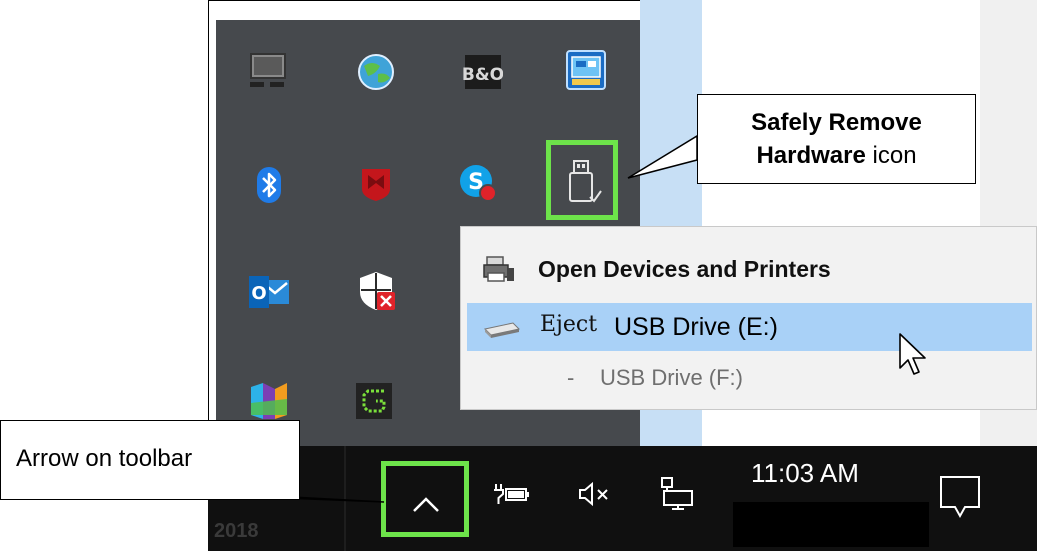 This screenshot has height=551, width=1037. What do you see at coordinates (836, 122) in the screenshot?
I see `callout-safe-line1: Safely Remove` at bounding box center [836, 122].